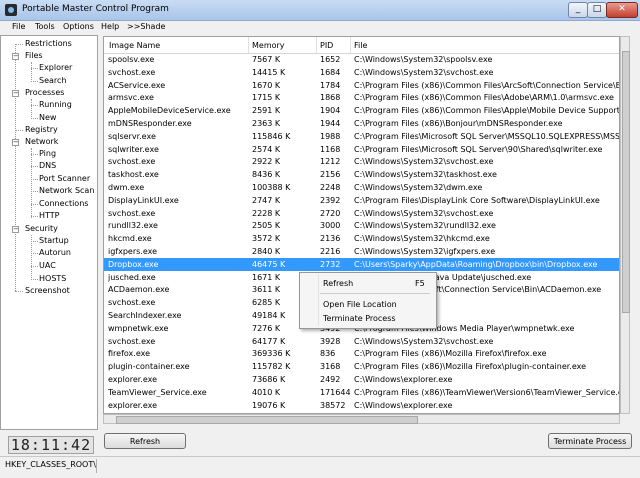  Describe the element at coordinates (47, 117) in the screenshot. I see `tree-item-new: New` at that location.